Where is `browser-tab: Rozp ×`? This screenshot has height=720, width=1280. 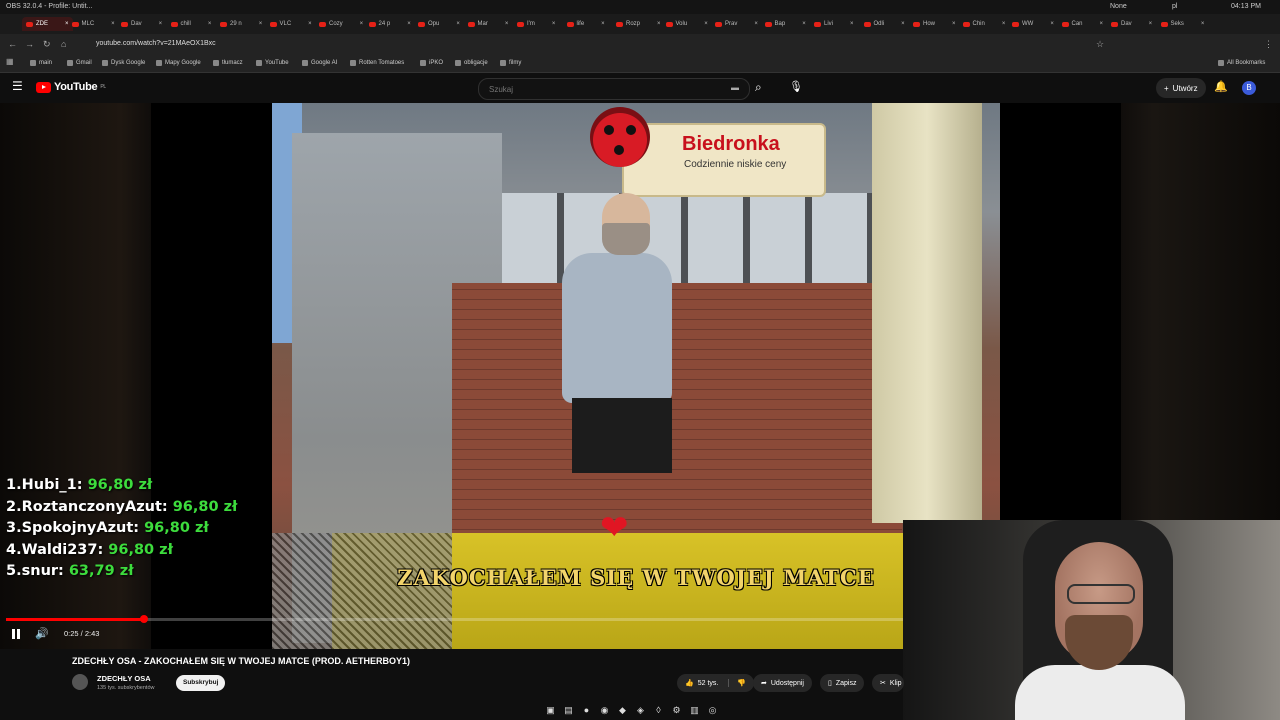 browser-tab: Rozp × is located at coordinates (638, 24).